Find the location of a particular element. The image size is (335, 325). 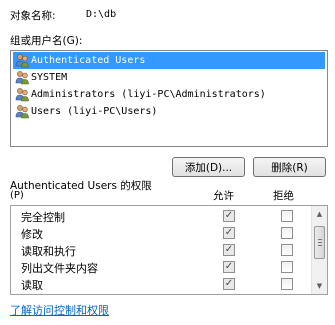

scroll-up-icon: ▲ is located at coordinates (319, 214).